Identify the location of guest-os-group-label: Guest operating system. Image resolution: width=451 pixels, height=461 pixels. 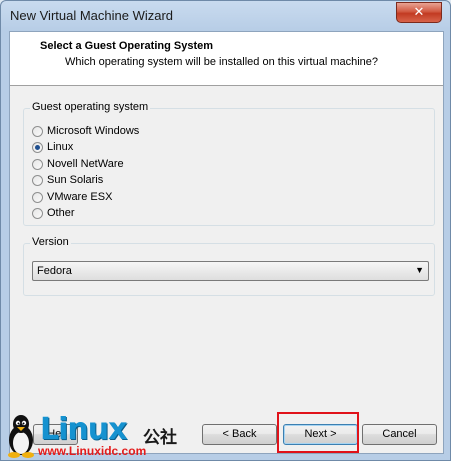
(90, 107).